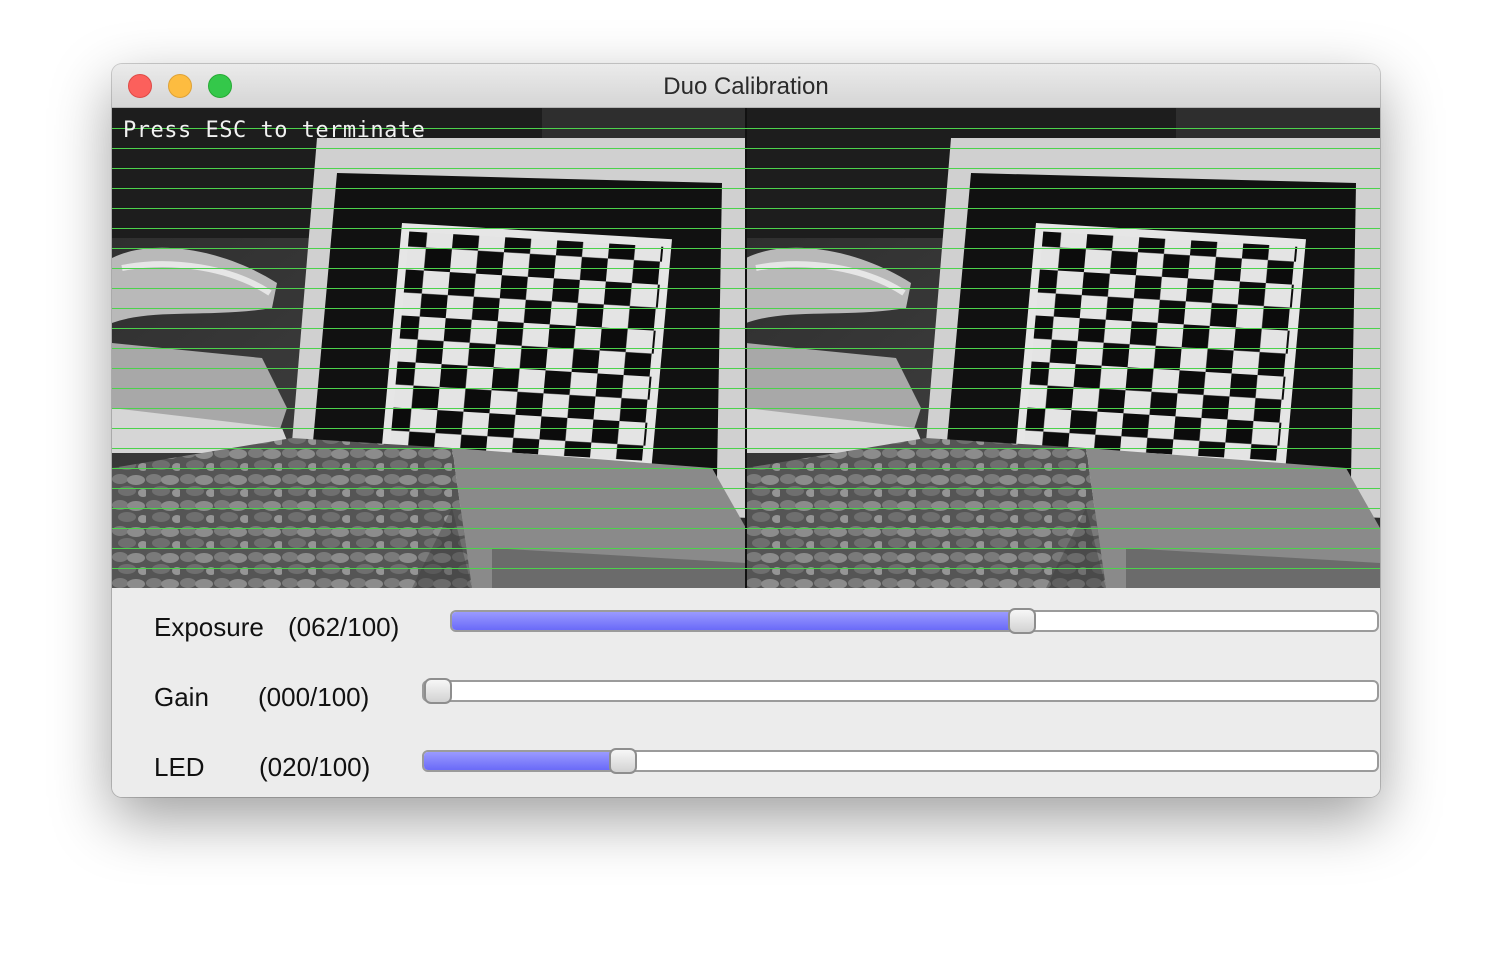 The image size is (1492, 958). What do you see at coordinates (737, 621) in the screenshot?
I see `exposure-slider-fill` at bounding box center [737, 621].